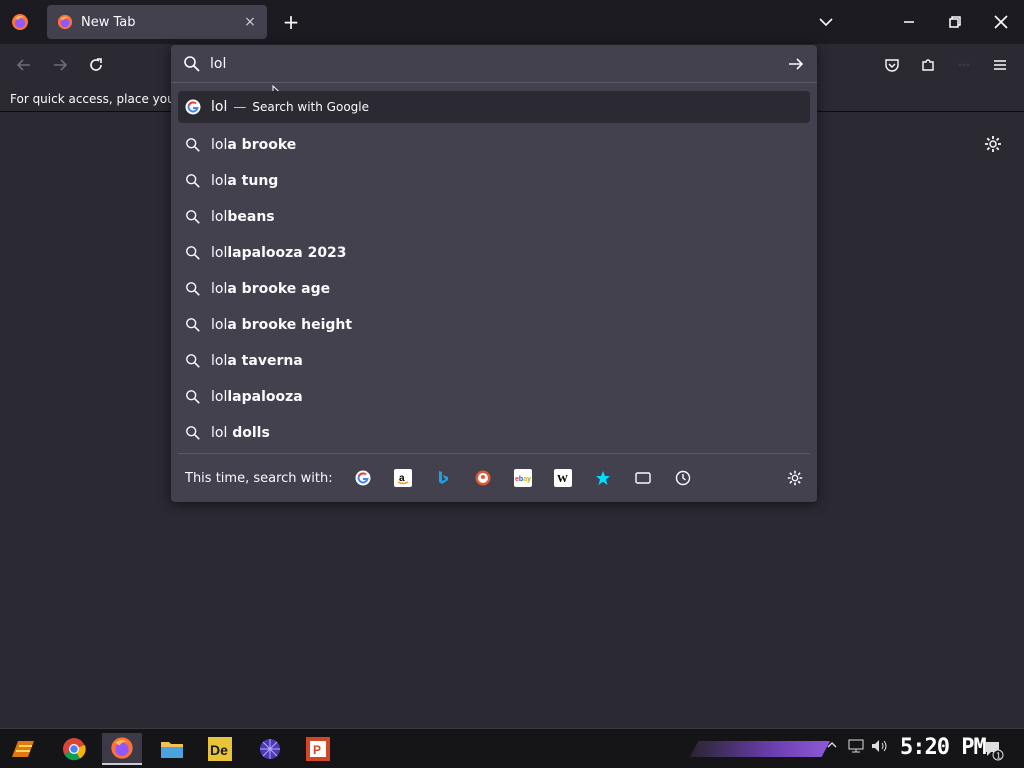  I want to click on taskbar-file-explorer, so click(172, 749).